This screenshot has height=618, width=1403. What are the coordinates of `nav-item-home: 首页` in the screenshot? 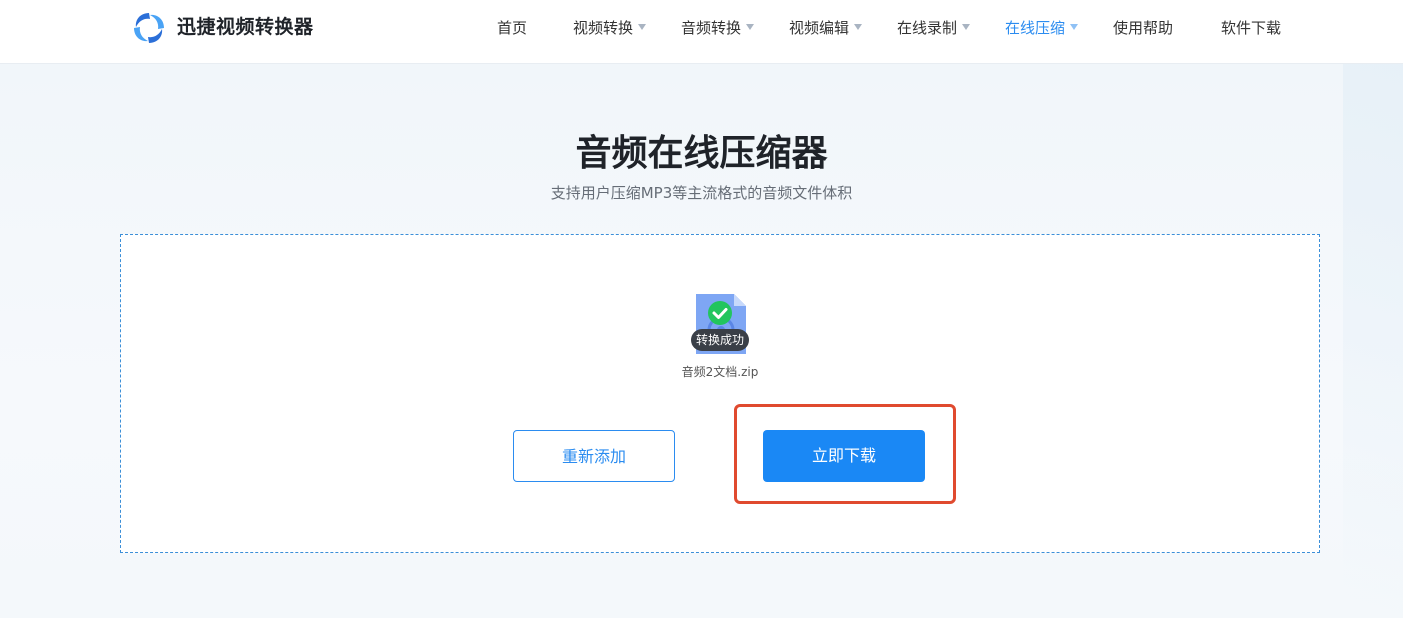 It's located at (512, 28).